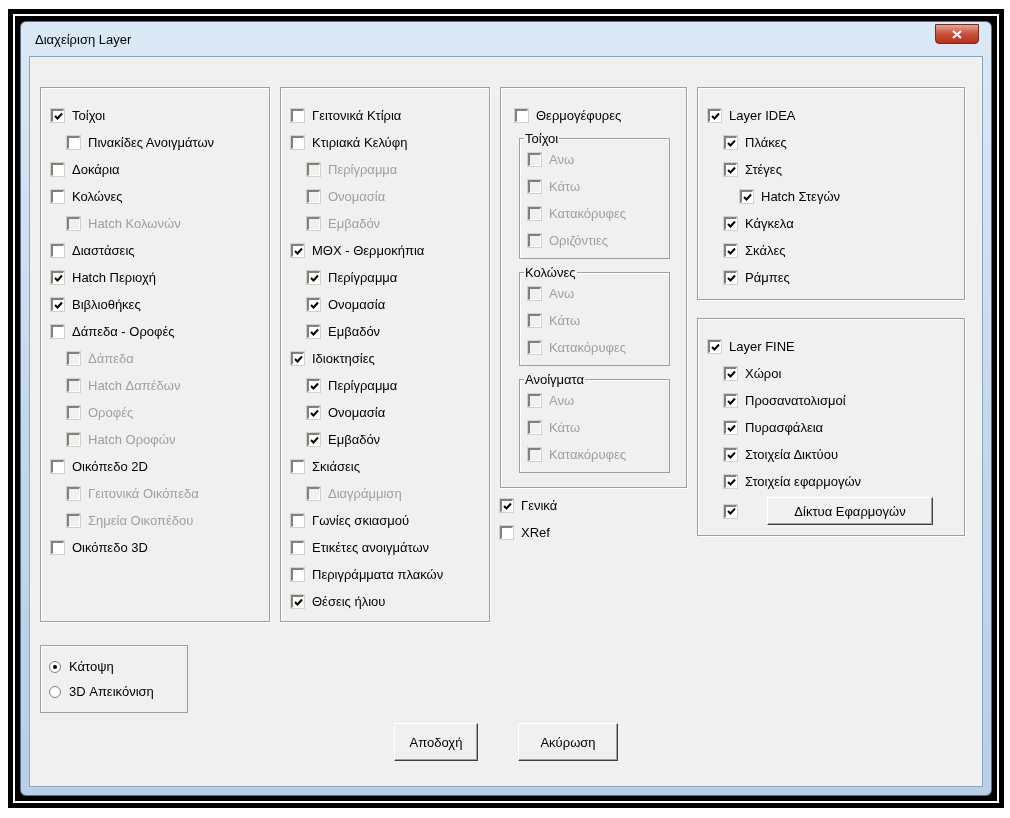 This screenshot has width=1010, height=818. Describe the element at coordinates (795, 400) in the screenshot. I see `checkbox-label: Προσανατολισμοί` at that location.